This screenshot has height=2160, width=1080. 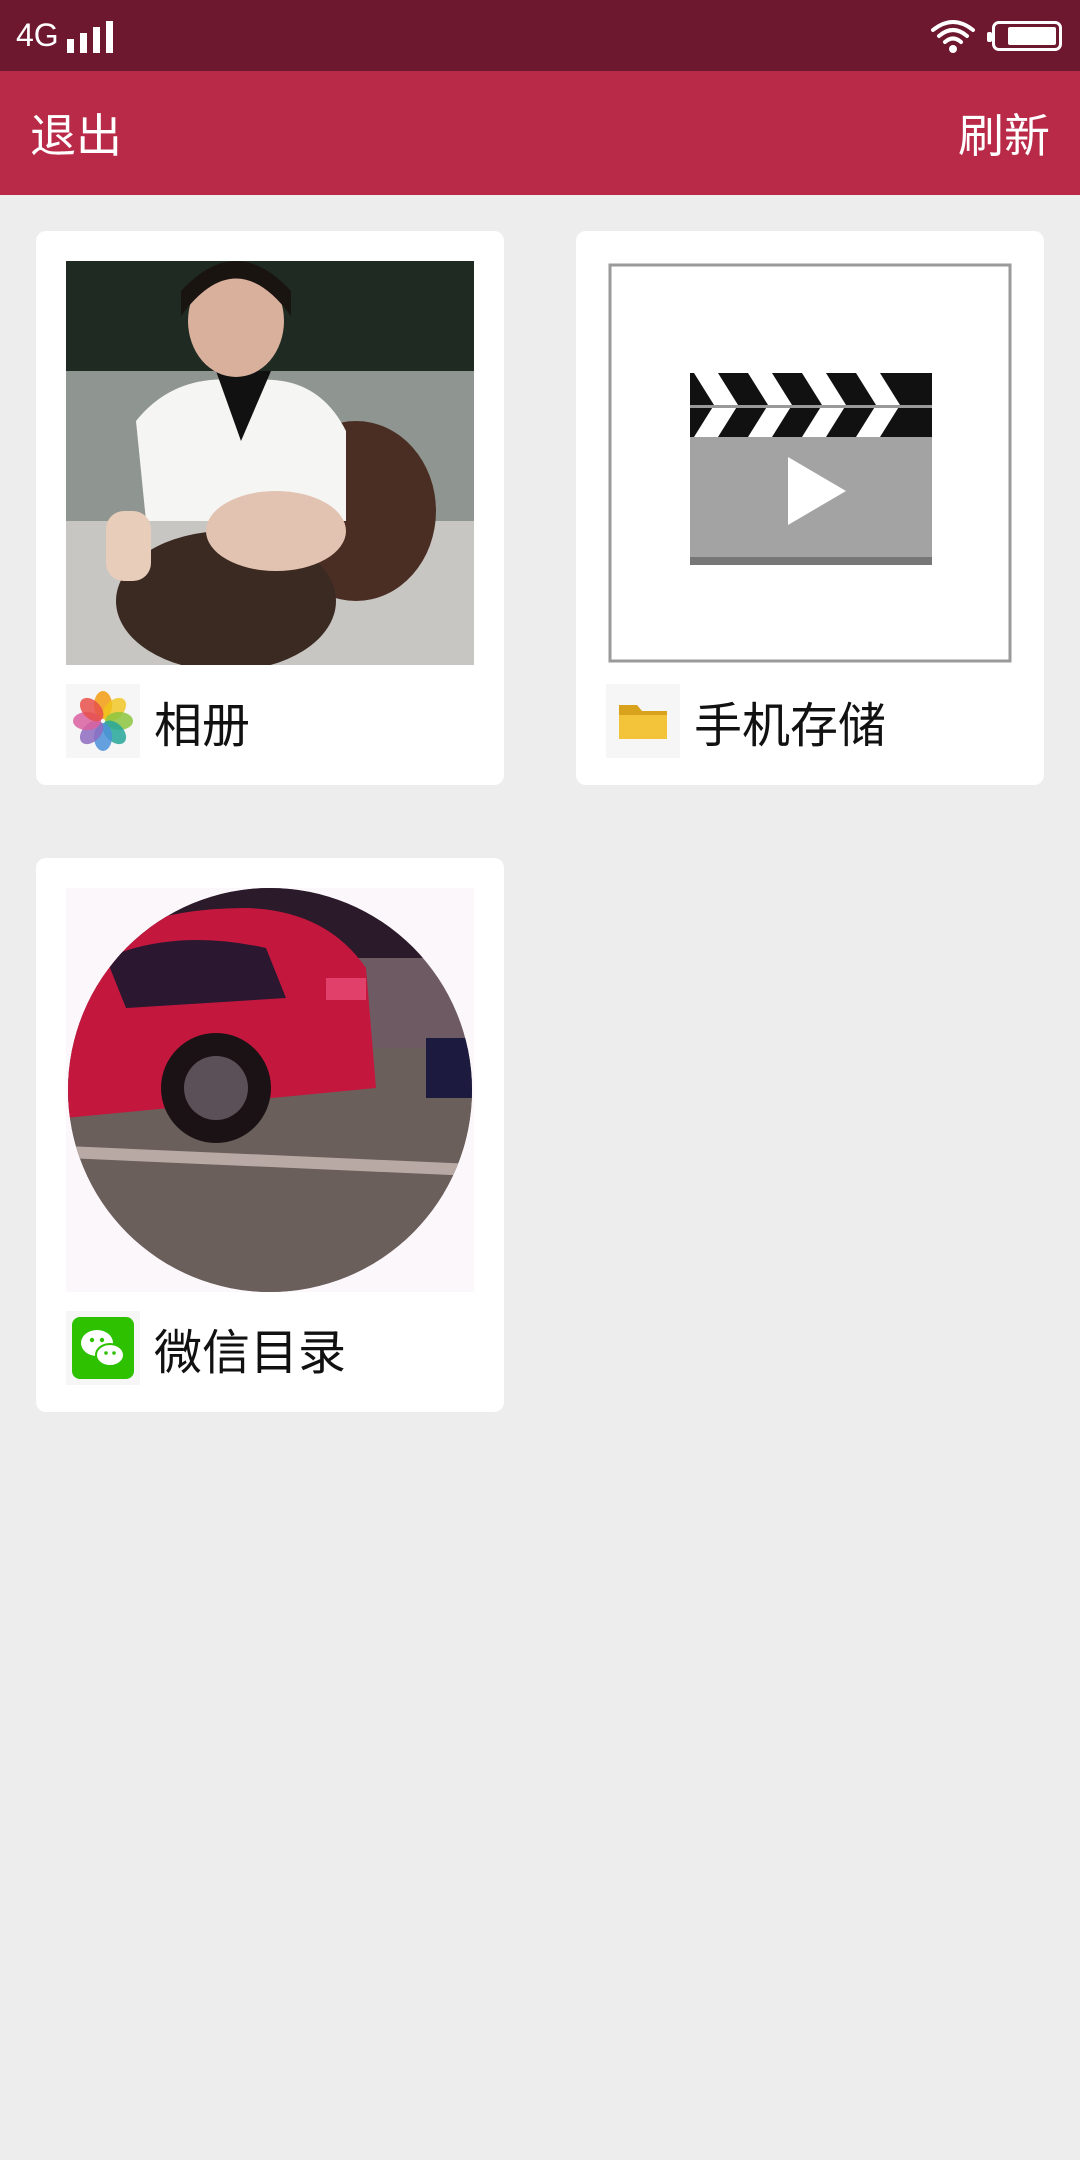 What do you see at coordinates (37, 35) in the screenshot?
I see `network-type: 4G` at bounding box center [37, 35].